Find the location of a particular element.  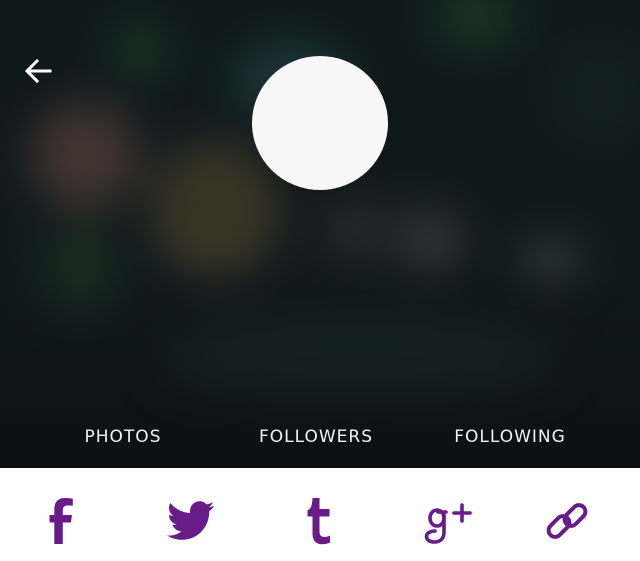

twitter-icon is located at coordinates (191, 520).